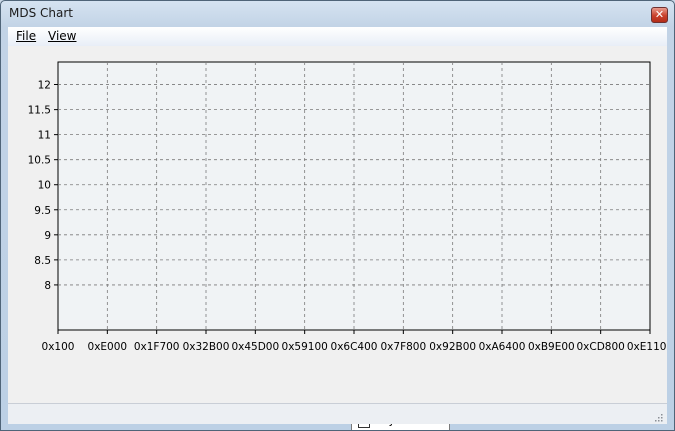 The height and width of the screenshot is (431, 675). I want to click on close-button: ✕, so click(659, 15).